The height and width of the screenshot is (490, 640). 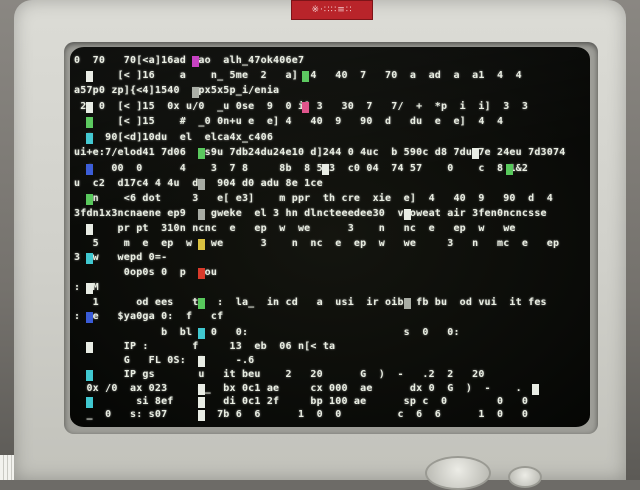 I want to click on power-indicator, so click(x=525, y=477).